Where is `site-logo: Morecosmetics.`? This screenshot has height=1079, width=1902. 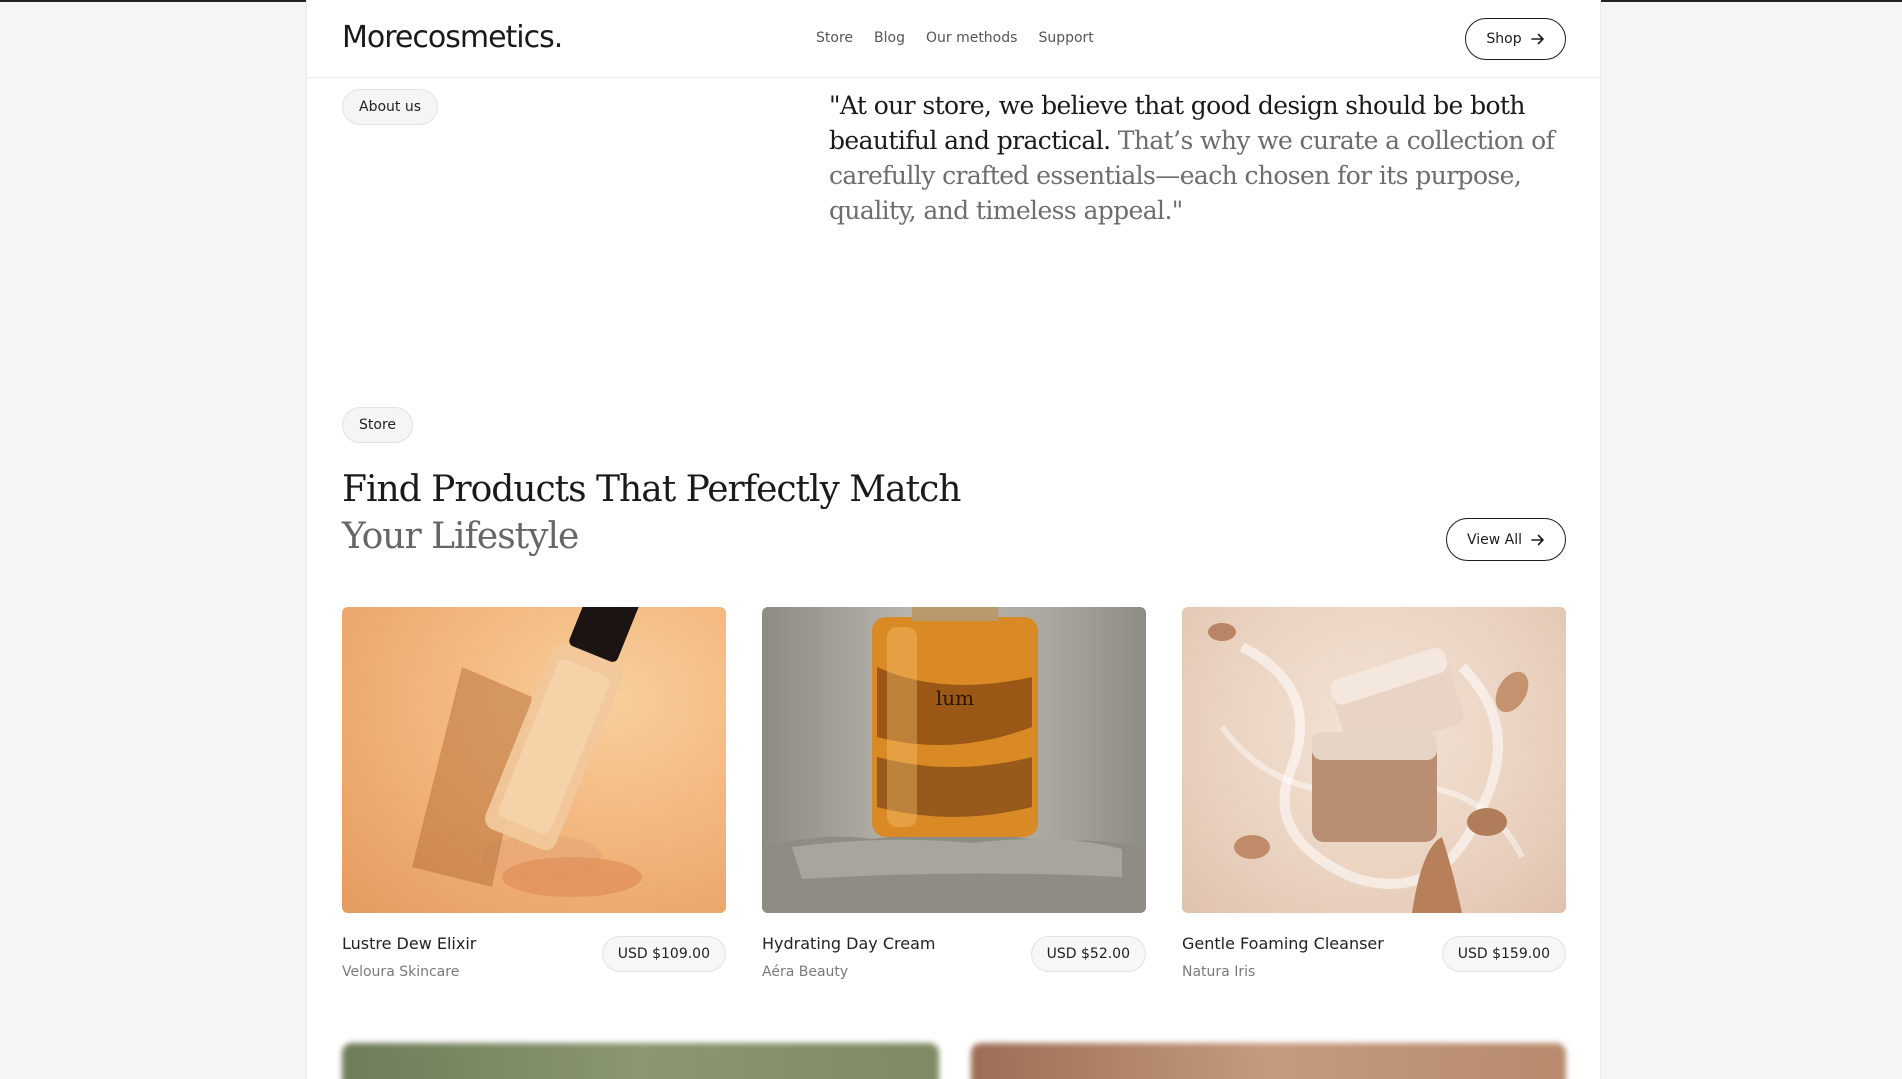
site-logo: Morecosmetics. is located at coordinates (452, 37).